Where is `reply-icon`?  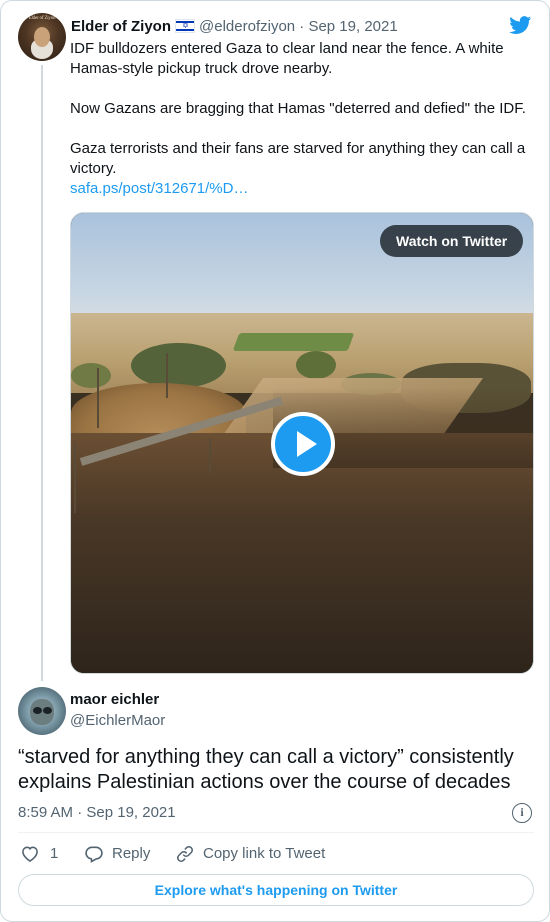
reply-icon is located at coordinates (94, 854).